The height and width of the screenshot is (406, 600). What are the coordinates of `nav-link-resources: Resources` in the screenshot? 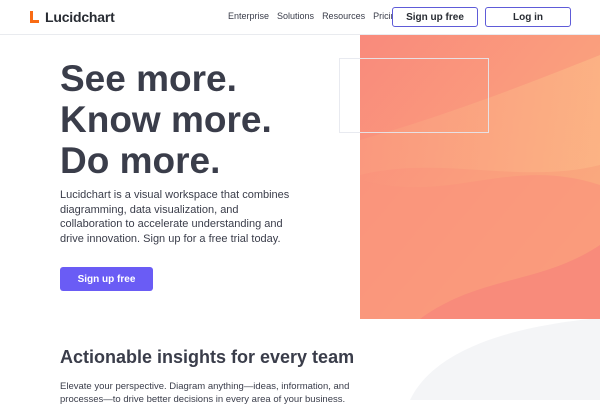 It's located at (343, 16).